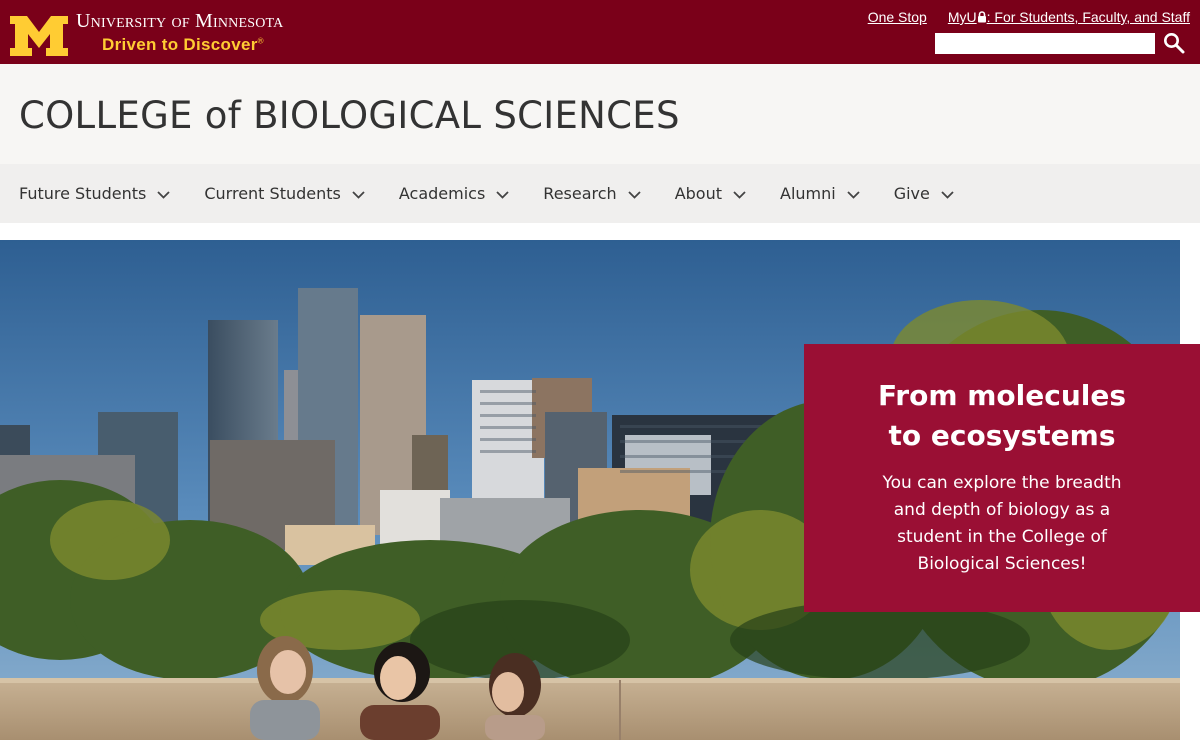  What do you see at coordinates (442, 193) in the screenshot?
I see `nav-item-label: Academics` at bounding box center [442, 193].